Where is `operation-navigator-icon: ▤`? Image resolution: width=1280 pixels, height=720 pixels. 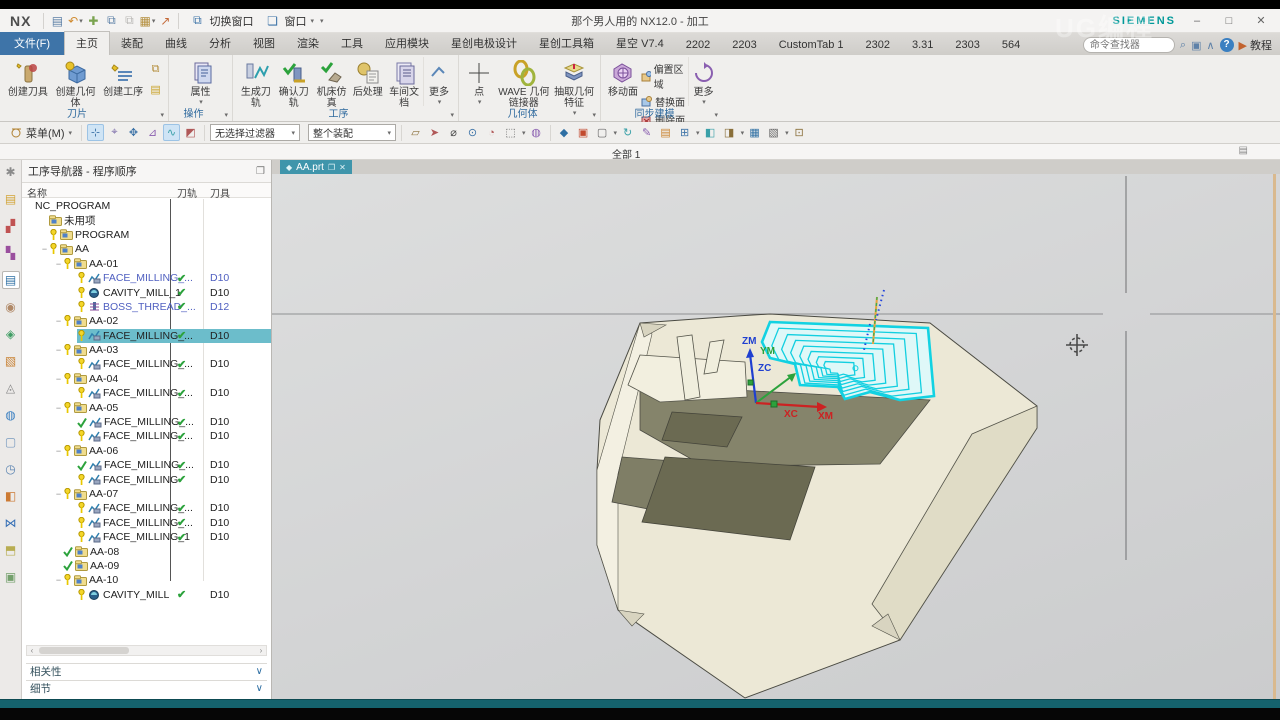 operation-navigator-icon: ▤ is located at coordinates (10, 280).